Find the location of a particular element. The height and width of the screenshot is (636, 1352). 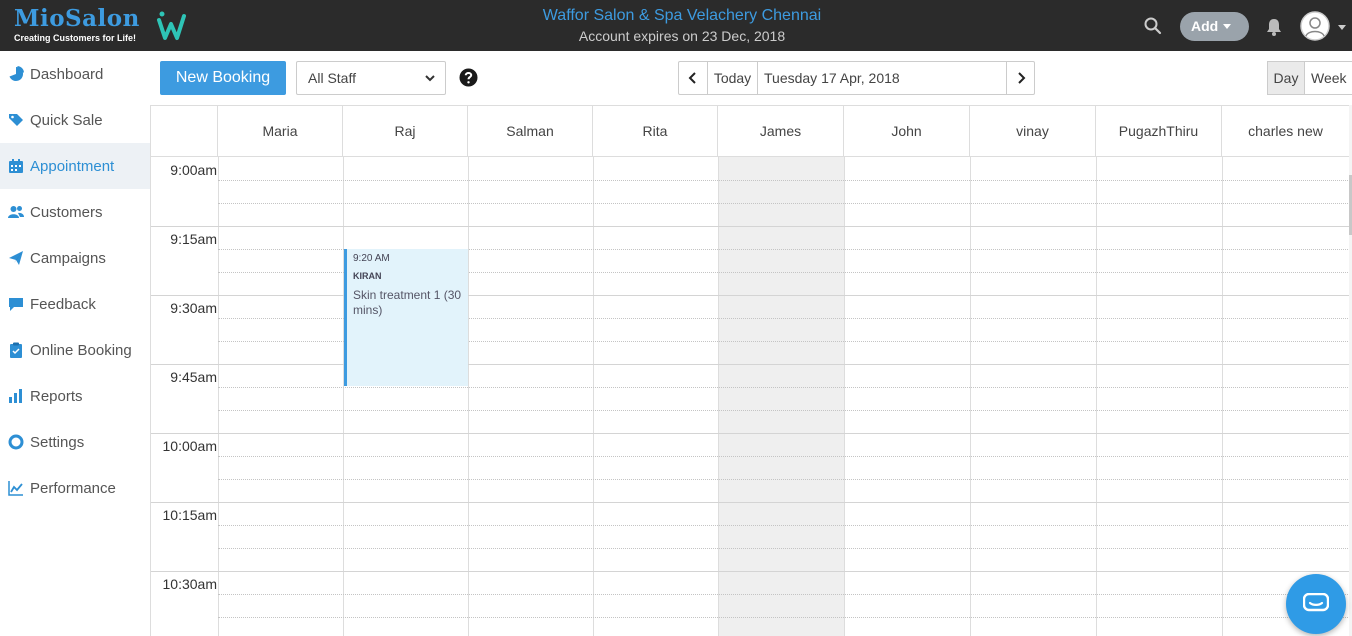

add-button-label: Add is located at coordinates (1205, 26).